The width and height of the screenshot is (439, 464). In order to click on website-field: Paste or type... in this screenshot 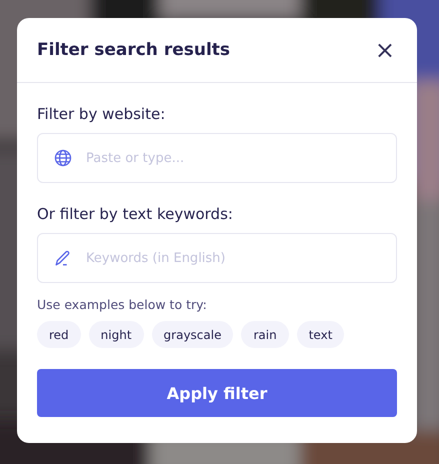, I will do `click(217, 158)`.